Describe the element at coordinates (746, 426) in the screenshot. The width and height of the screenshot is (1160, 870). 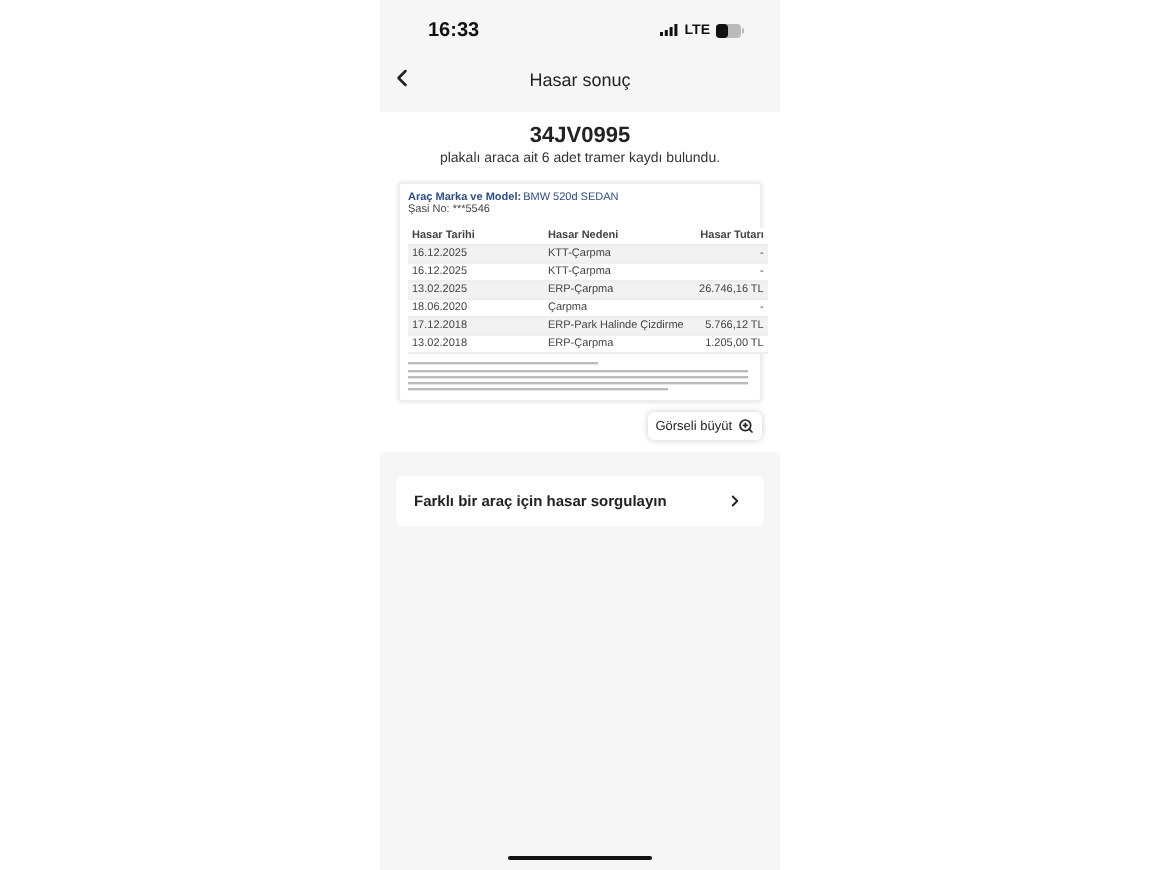
I see `zoom-in-icon` at that location.